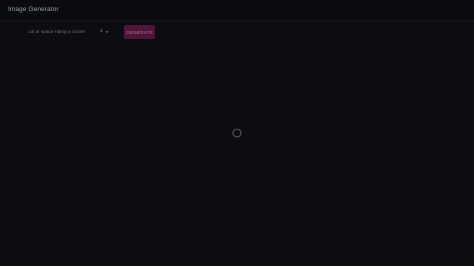 This screenshot has width=474, height=266. Describe the element at coordinates (62, 32) in the screenshot. I see `prompt-input` at that location.